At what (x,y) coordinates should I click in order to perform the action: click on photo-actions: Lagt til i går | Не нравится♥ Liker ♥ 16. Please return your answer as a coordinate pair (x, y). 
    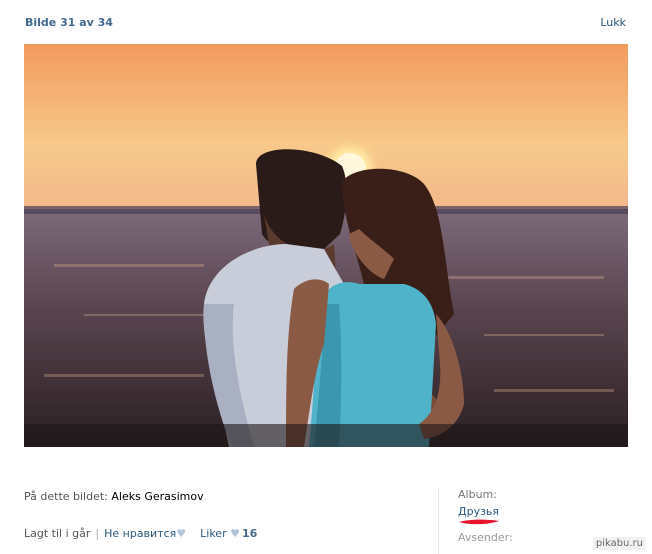
    Looking at the image, I should click on (140, 533).